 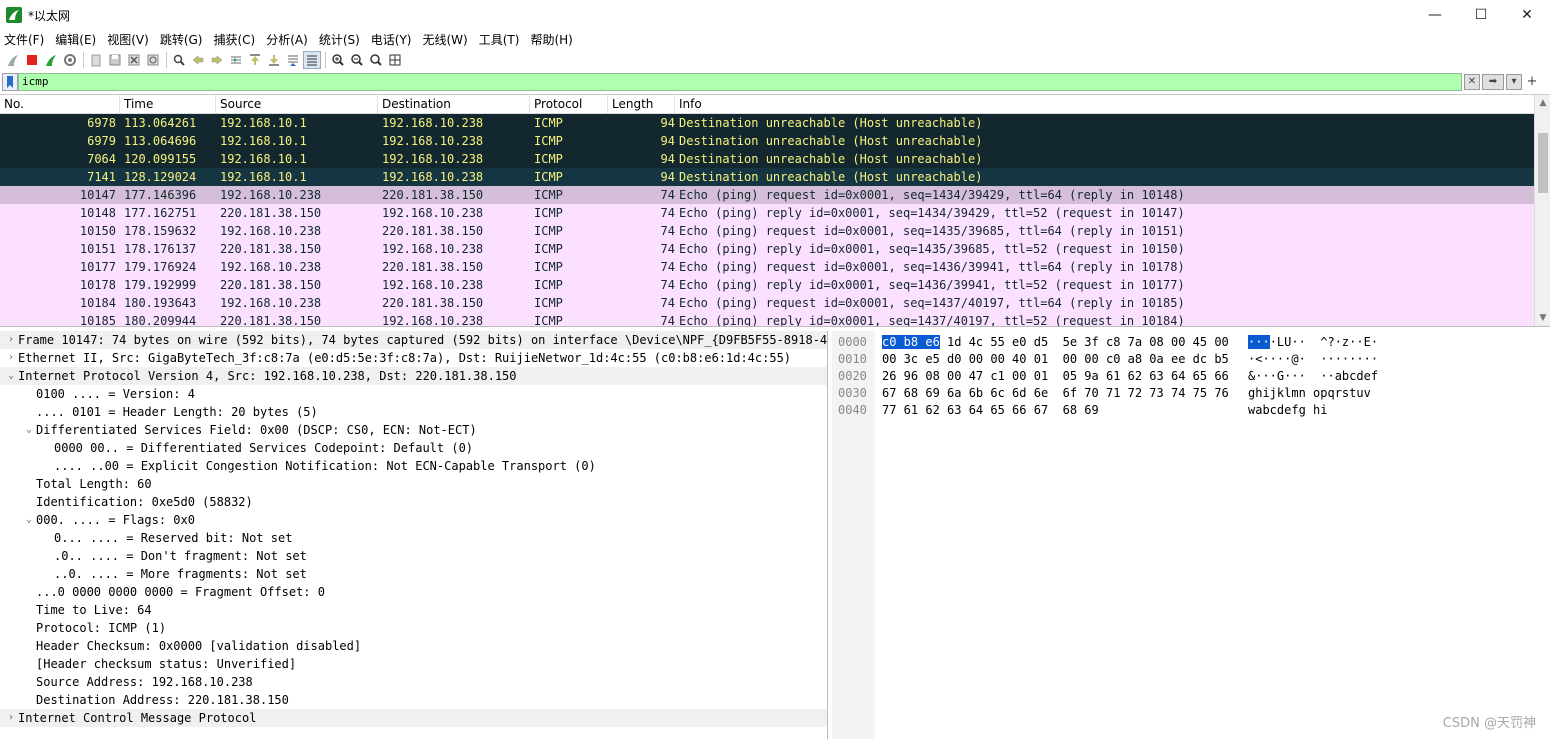 What do you see at coordinates (433, 249) in the screenshot?
I see `packet-cell-dst: 192.168.10.238` at bounding box center [433, 249].